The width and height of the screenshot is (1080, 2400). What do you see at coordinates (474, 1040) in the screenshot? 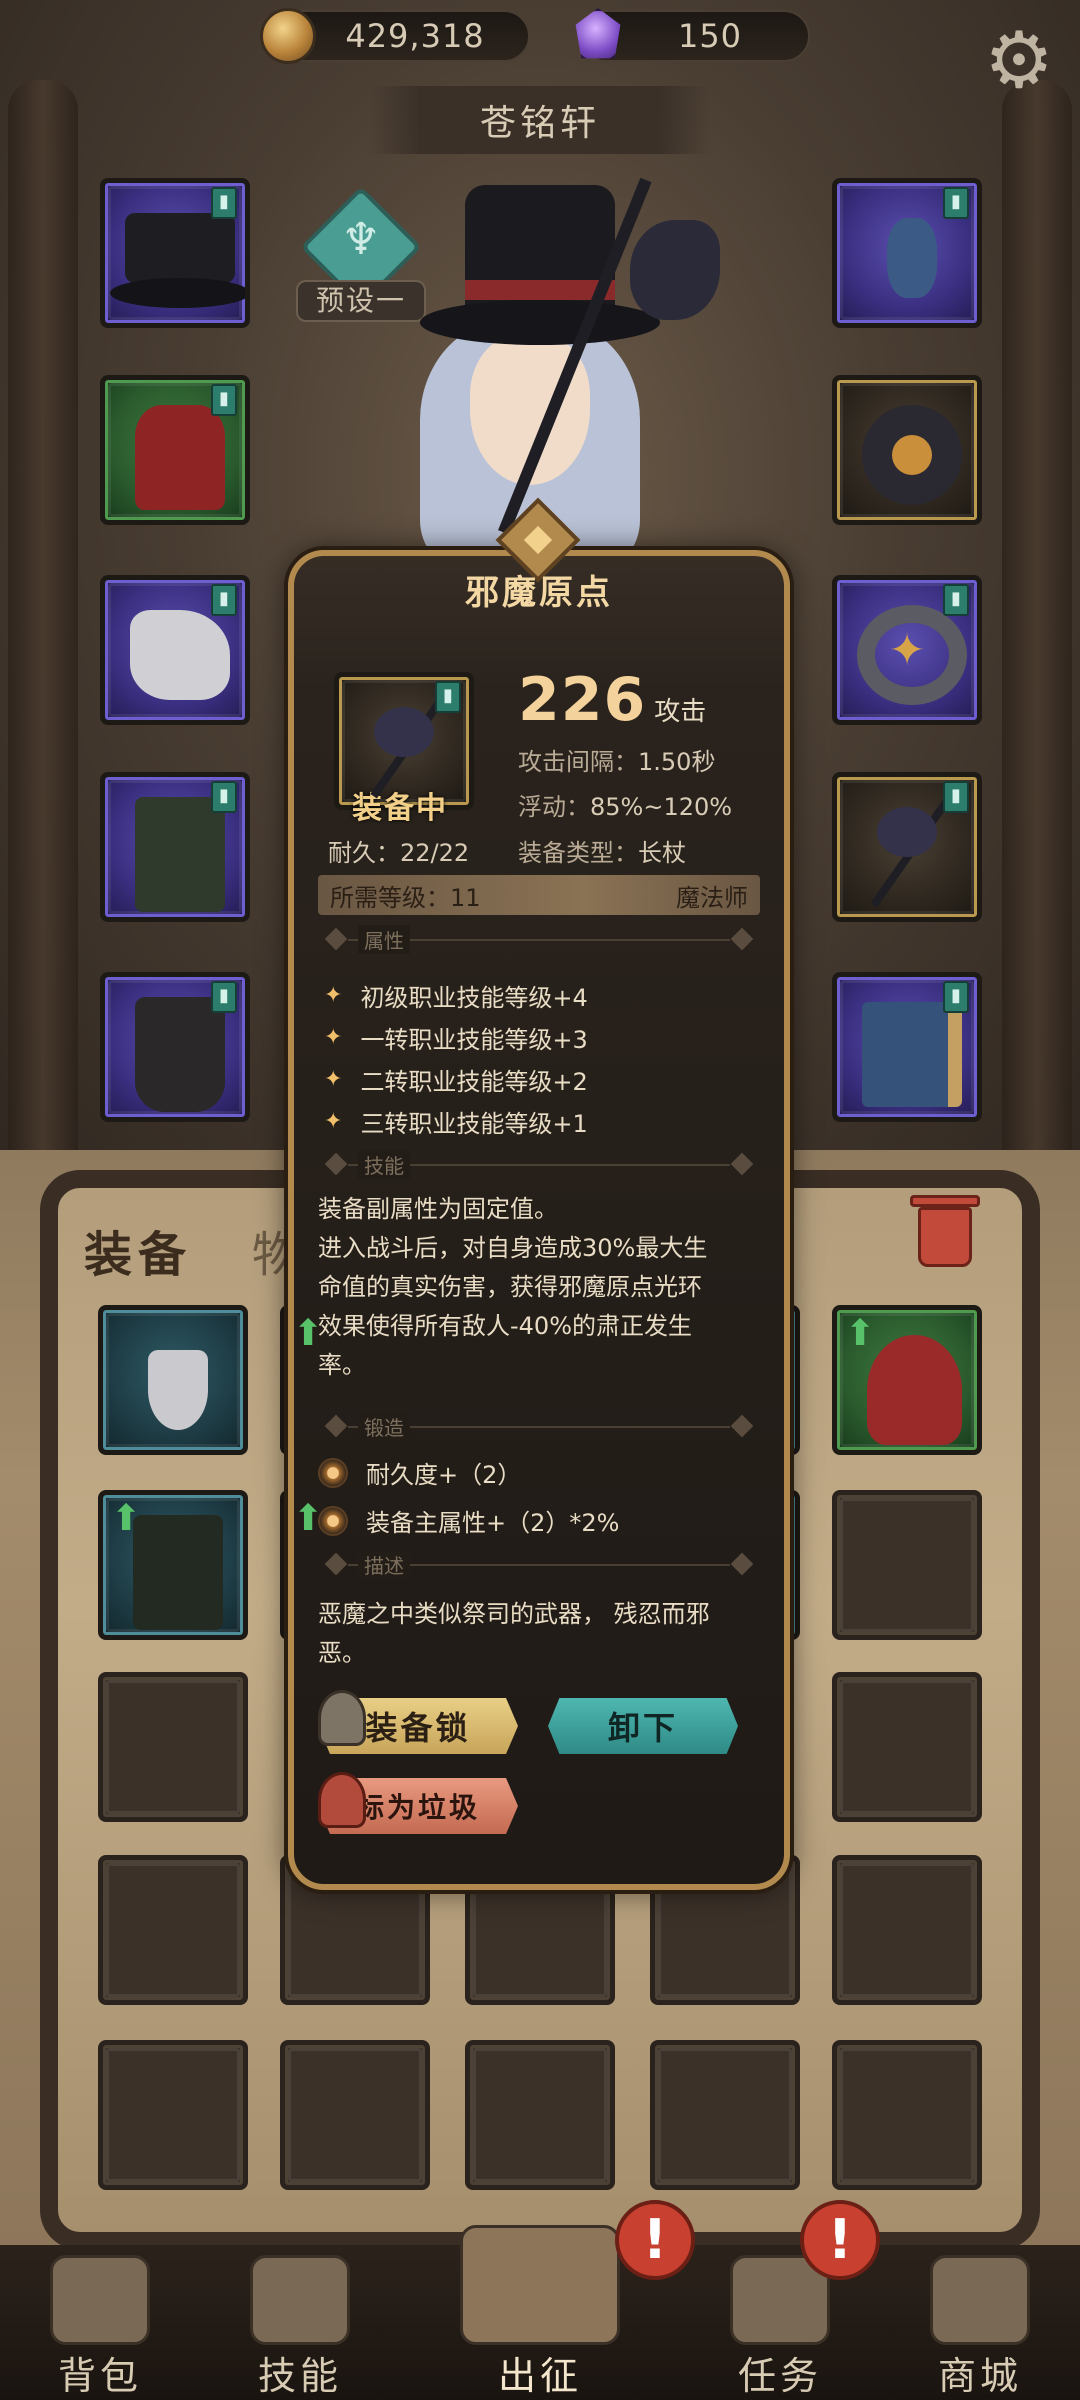
I see `attribute-text: 一转职业技能等级+3` at bounding box center [474, 1040].